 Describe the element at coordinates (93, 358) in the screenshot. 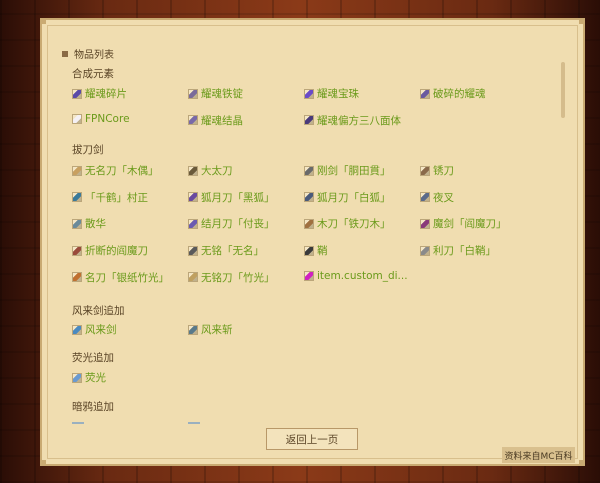

I see `section-title: 荧光追加` at that location.